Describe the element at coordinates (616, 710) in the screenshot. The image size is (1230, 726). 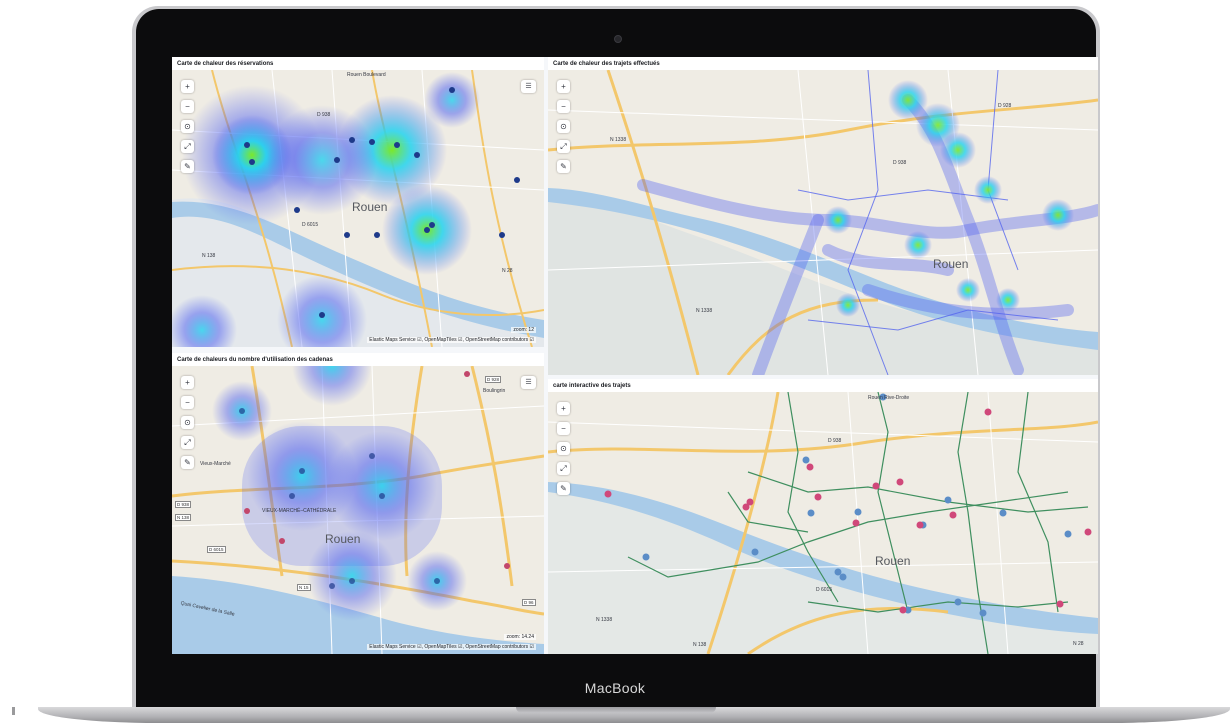
I see `laptop-notch` at that location.